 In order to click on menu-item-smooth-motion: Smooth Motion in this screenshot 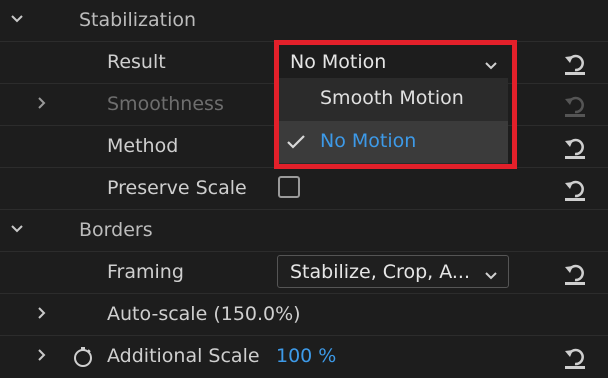, I will do `click(392, 99)`.